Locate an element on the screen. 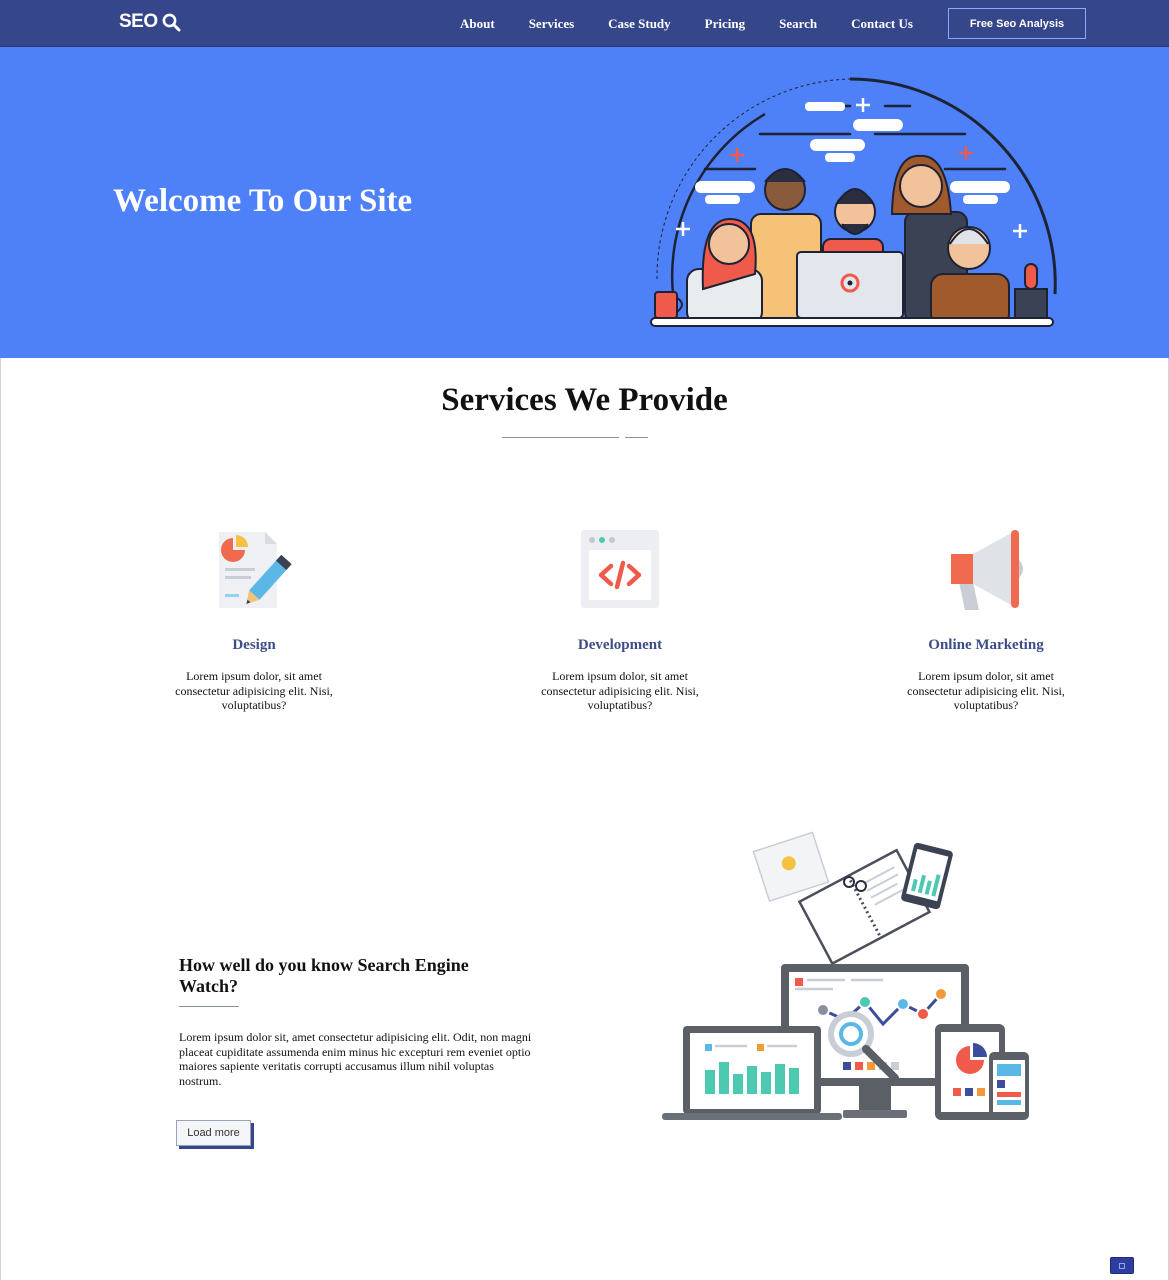 Image resolution: width=1169 pixels, height=1280 pixels. team-illustration is located at coordinates (853, 202).